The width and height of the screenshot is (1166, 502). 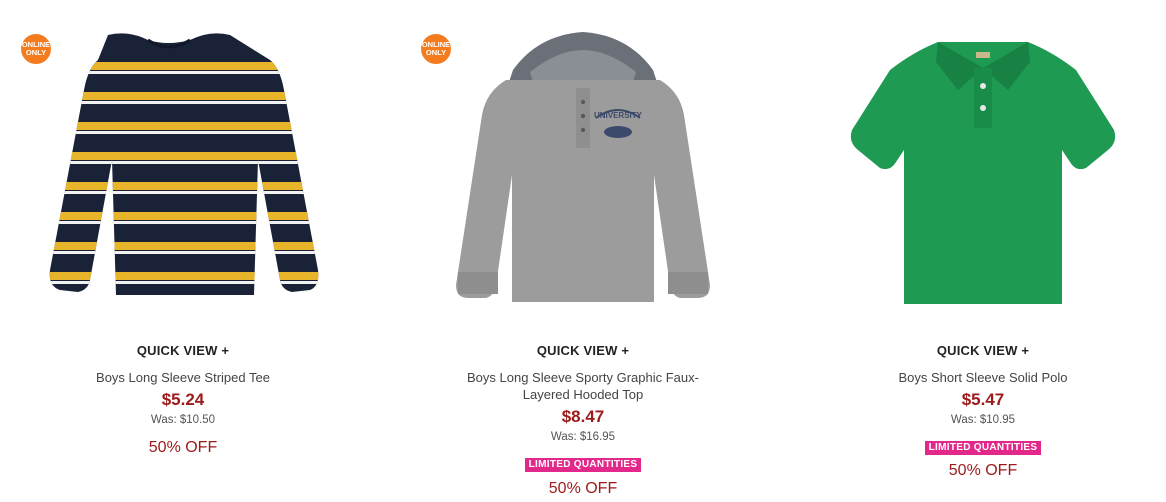 I want to click on original-price: Was: $10.95, so click(x=983, y=420).